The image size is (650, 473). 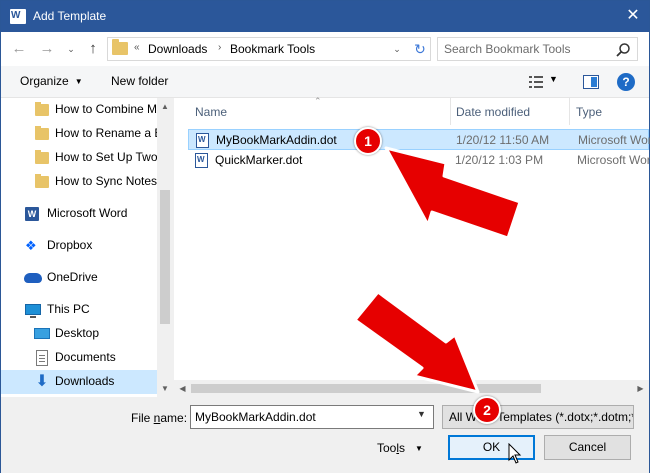 What do you see at coordinates (591, 82) in the screenshot?
I see `preview-pane-icon` at bounding box center [591, 82].